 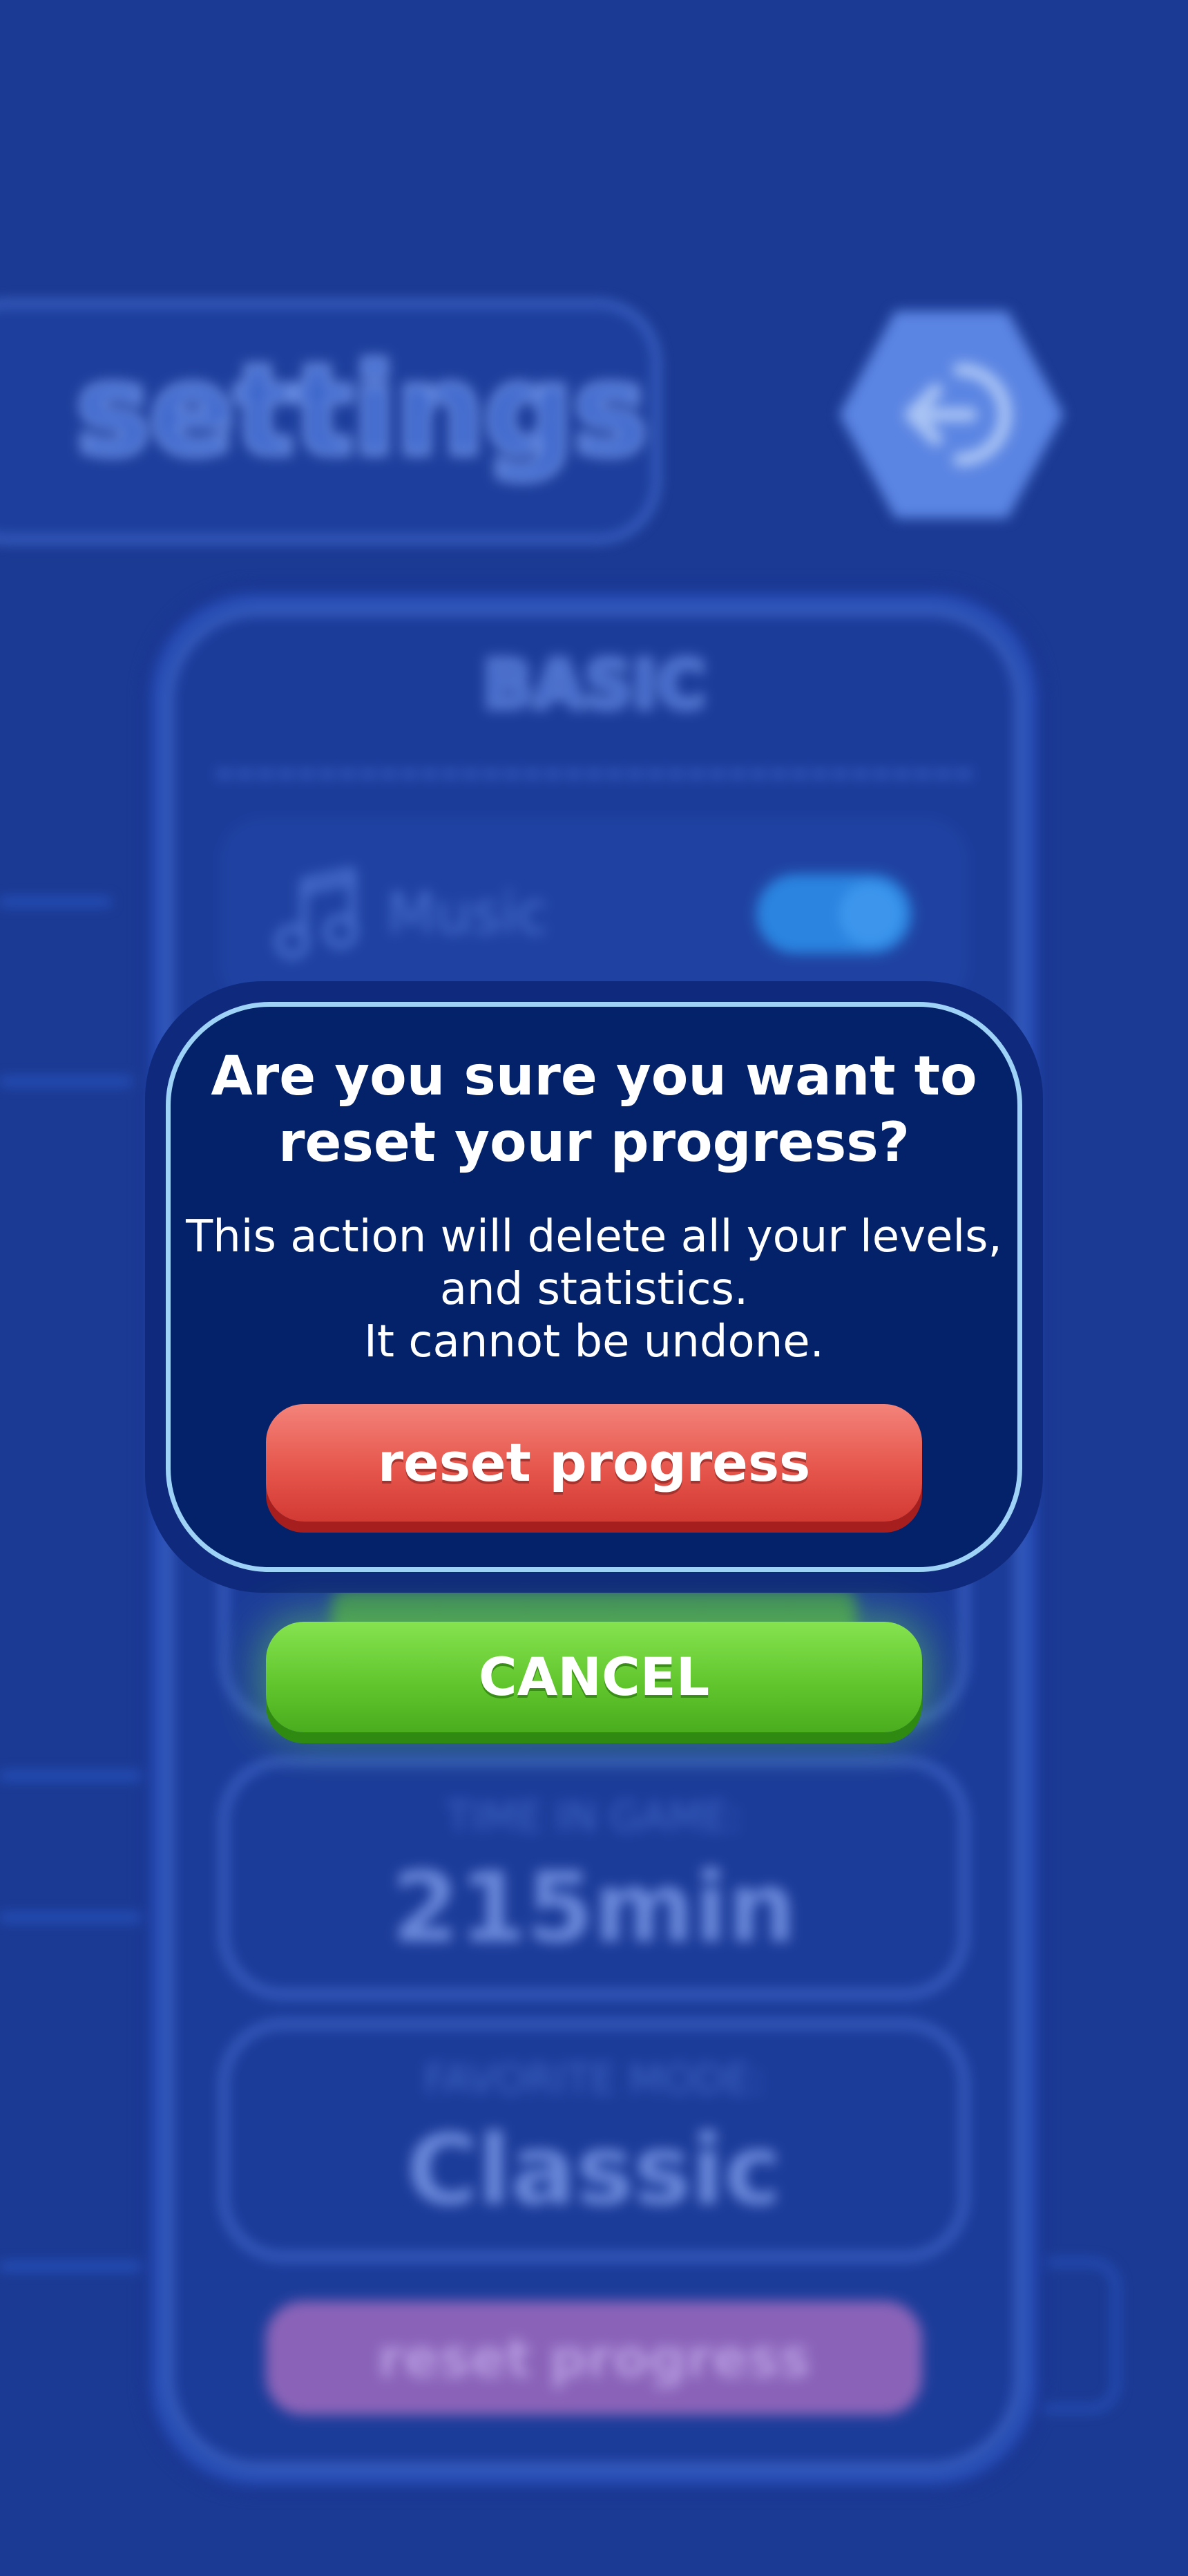 I want to click on back-button, so click(x=951, y=414).